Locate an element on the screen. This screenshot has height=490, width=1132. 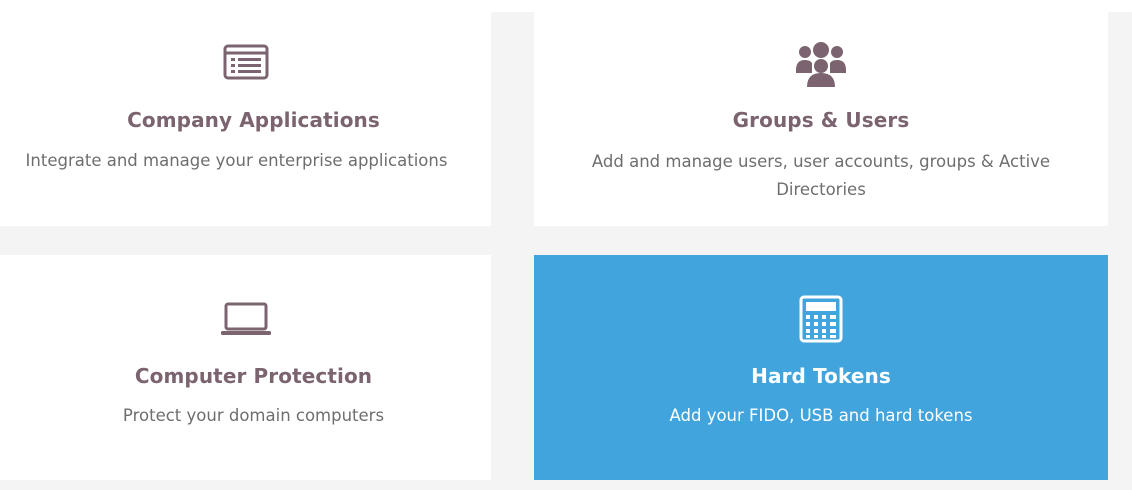
card-title: Computer Protection is located at coordinates (253, 376).